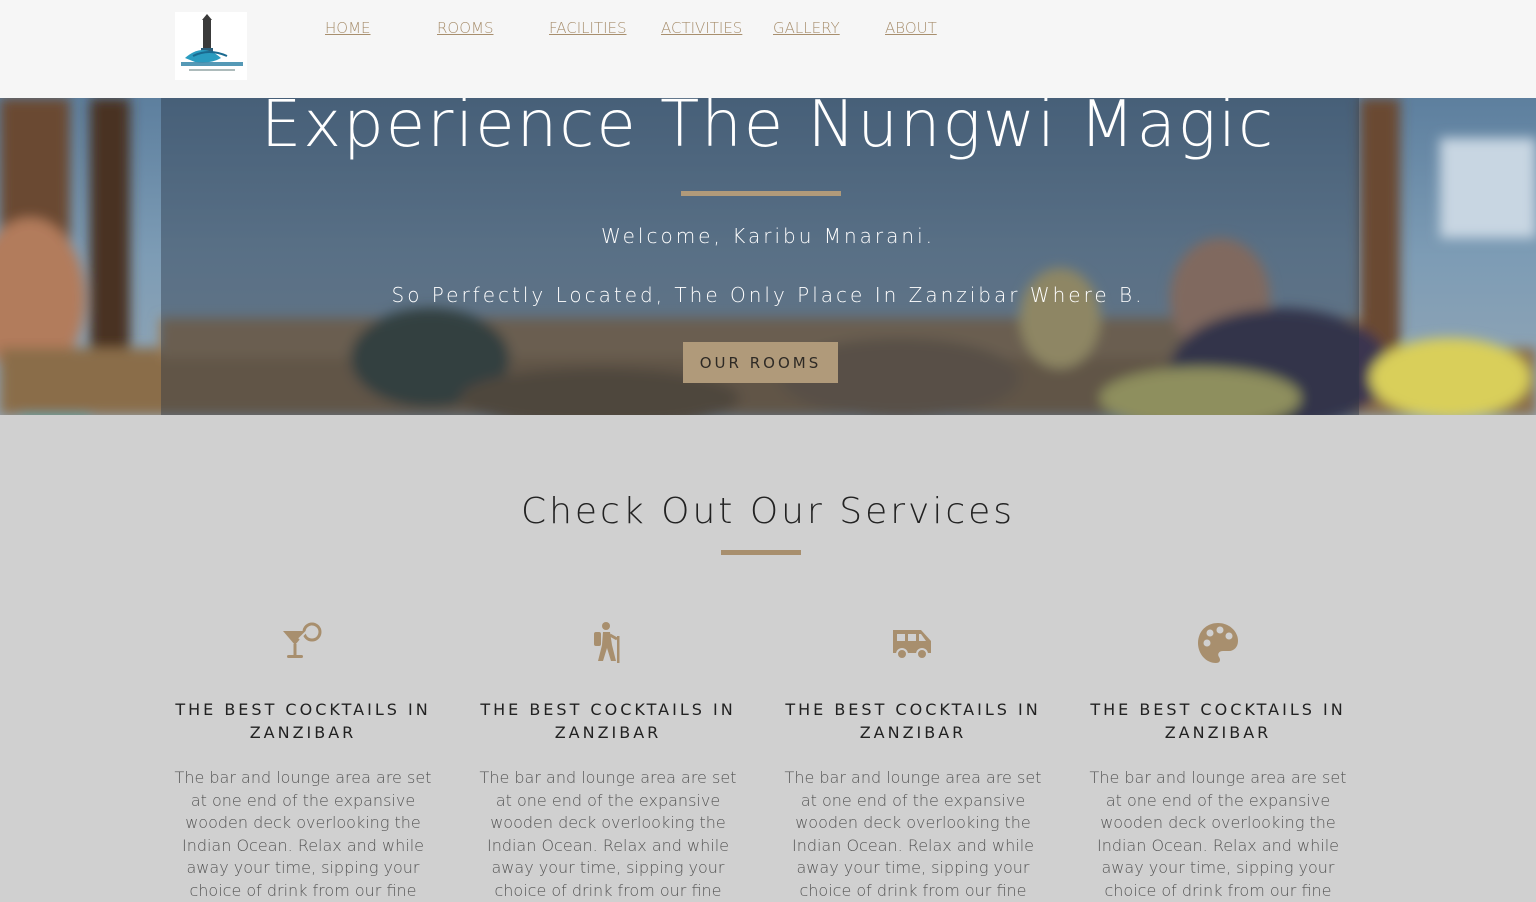  I want to click on hero-divider, so click(761, 193).